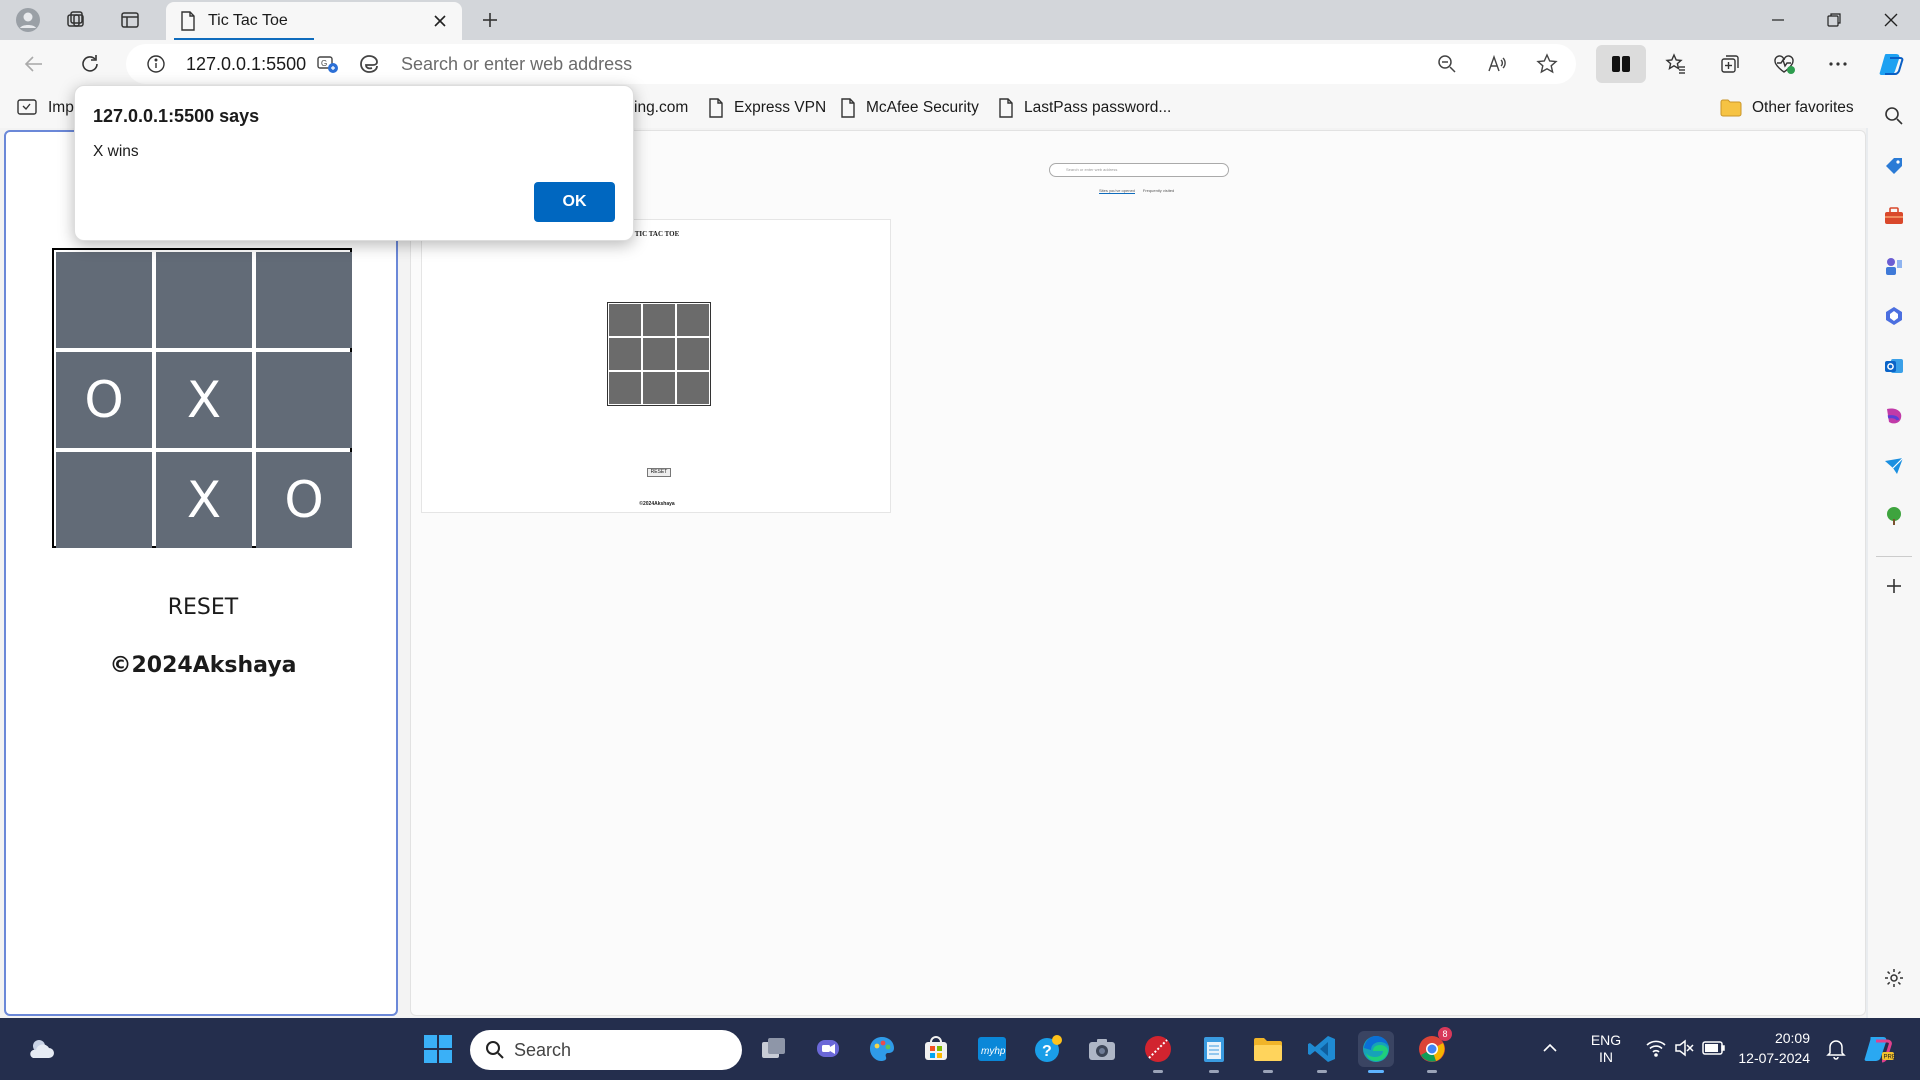  Describe the element at coordinates (659, 472) in the screenshot. I see `preview-reset: RESET` at that location.